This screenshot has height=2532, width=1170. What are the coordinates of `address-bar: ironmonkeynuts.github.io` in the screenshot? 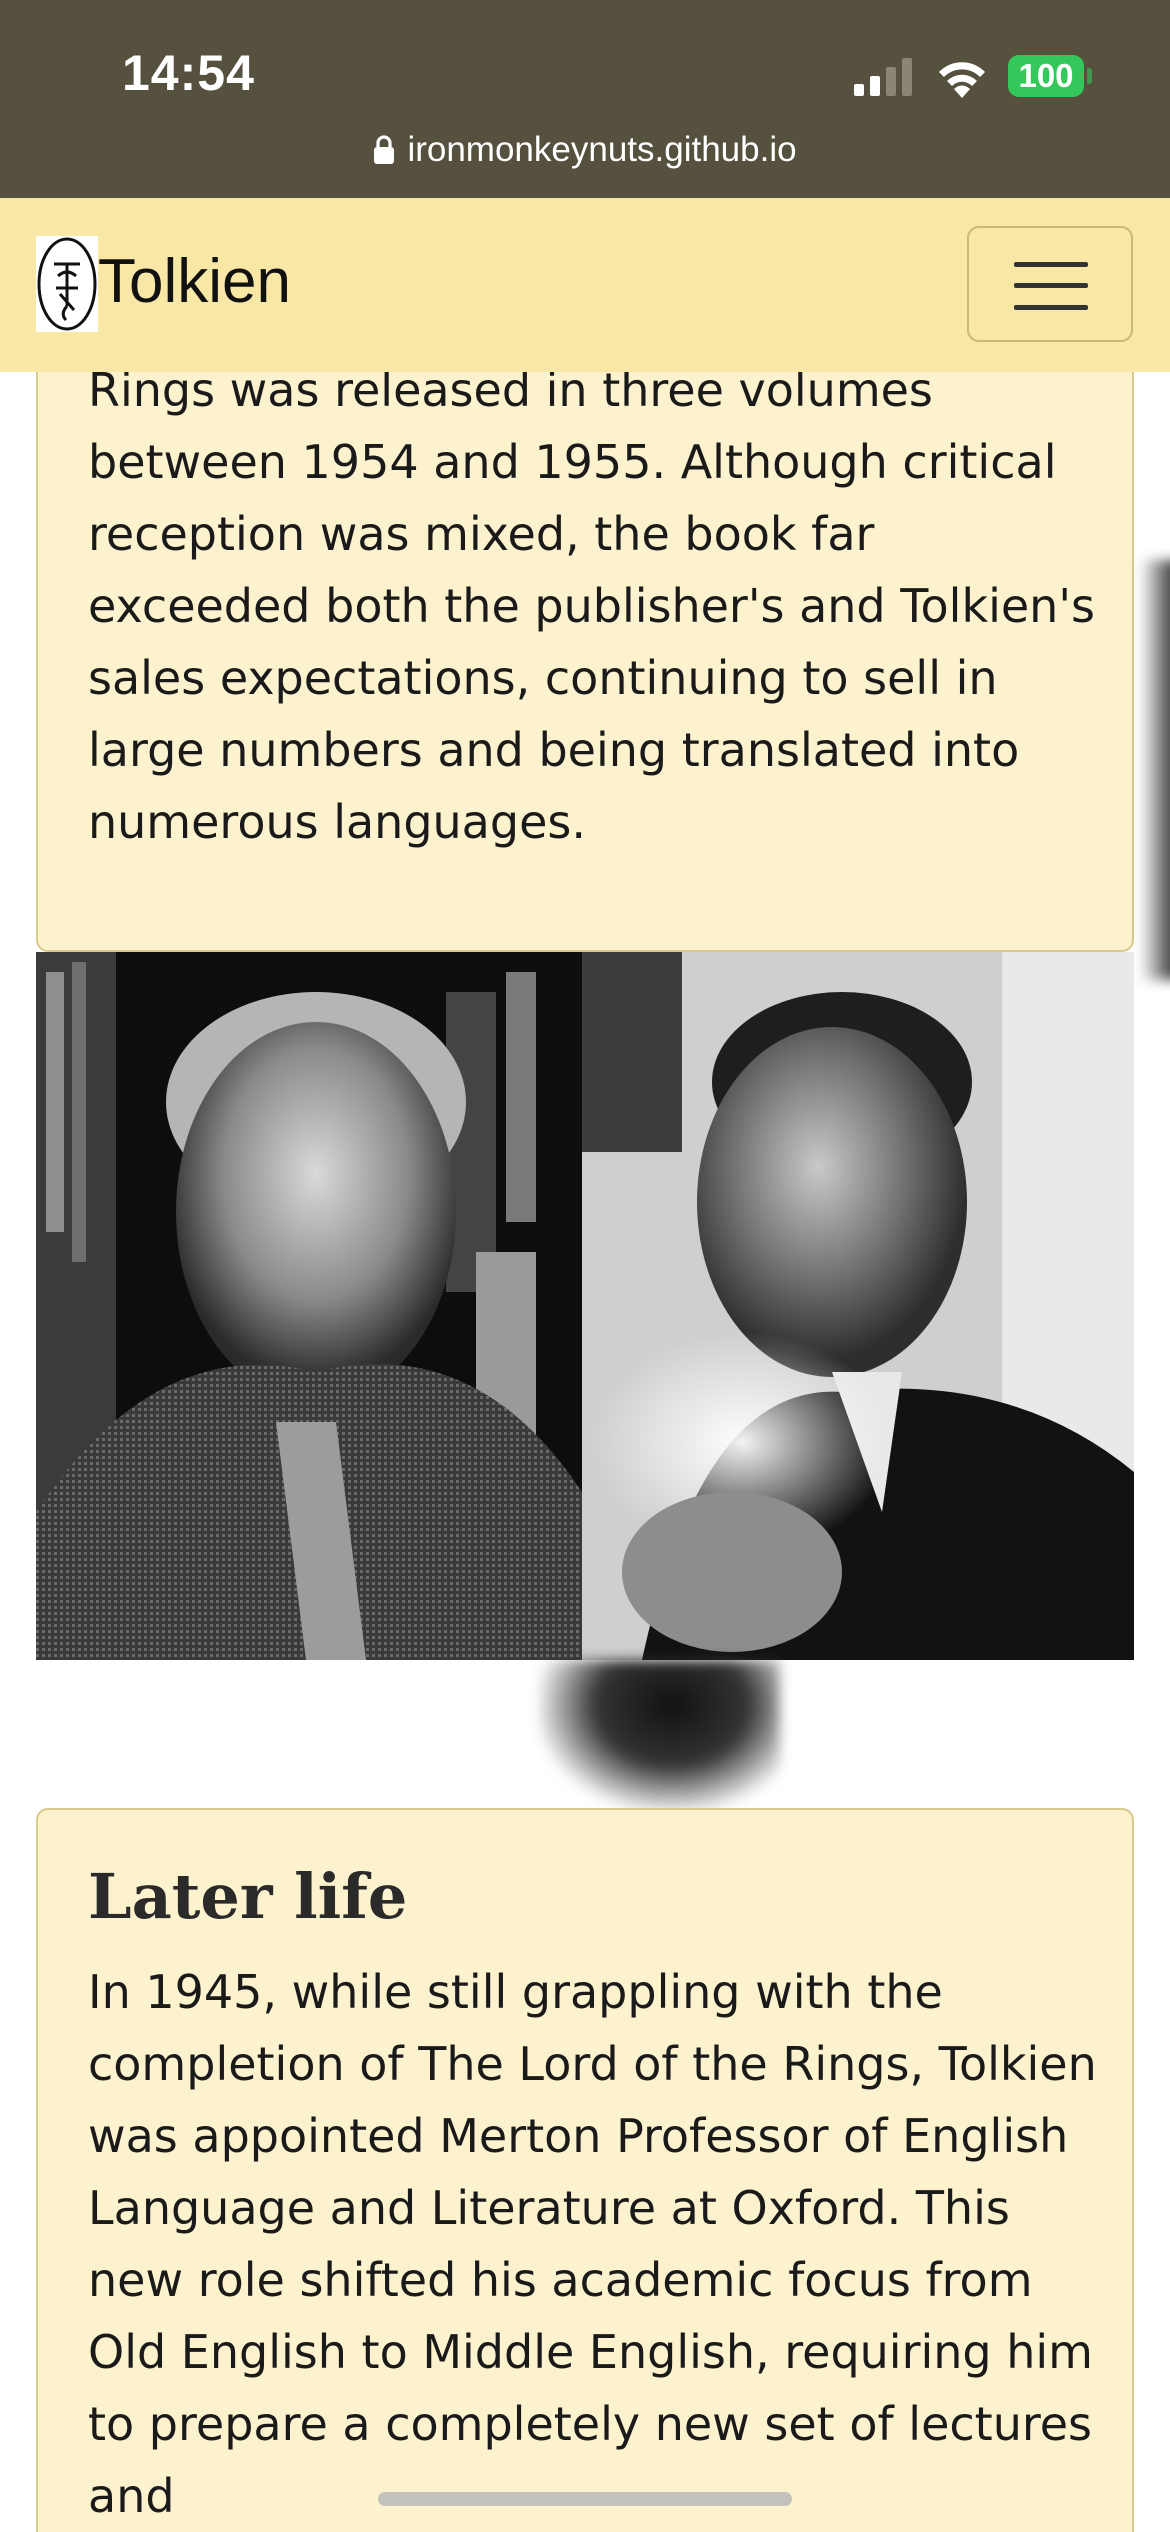 It's located at (585, 150).